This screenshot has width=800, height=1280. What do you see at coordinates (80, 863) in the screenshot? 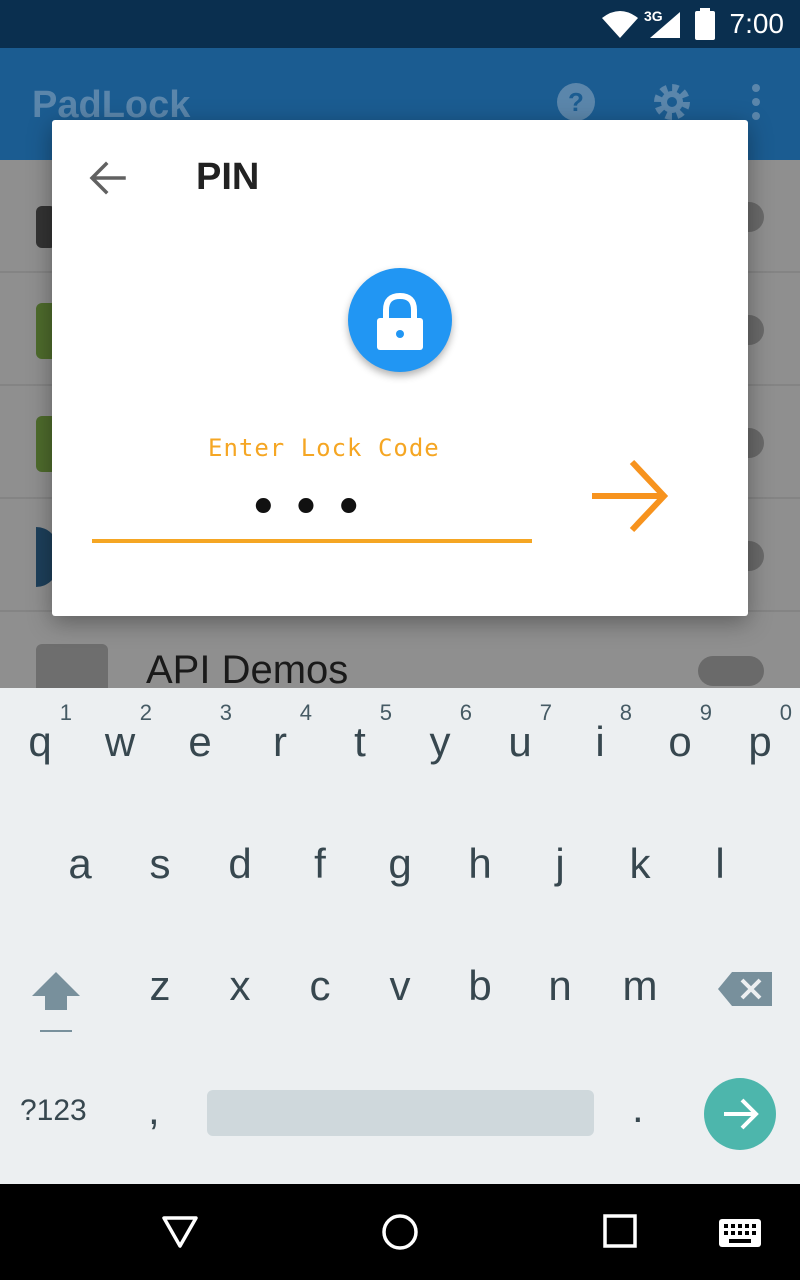
I see `key-label: a` at bounding box center [80, 863].